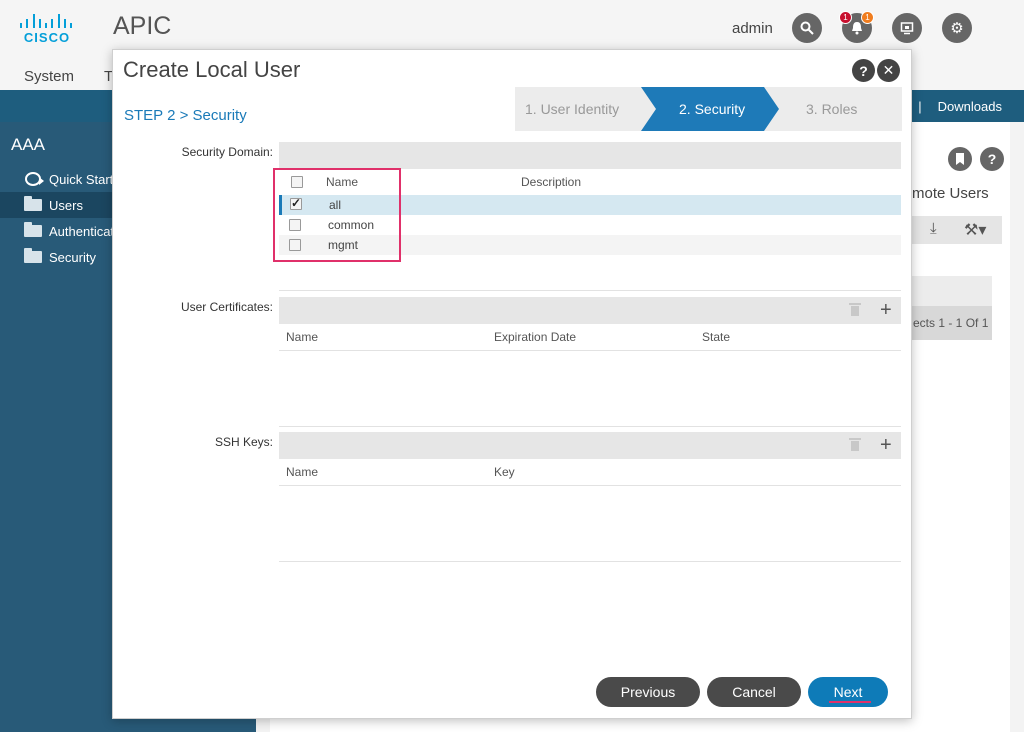 The width and height of the screenshot is (1024, 732). I want to click on panel-toolbar: ⤓ ⚒▾, so click(957, 230).